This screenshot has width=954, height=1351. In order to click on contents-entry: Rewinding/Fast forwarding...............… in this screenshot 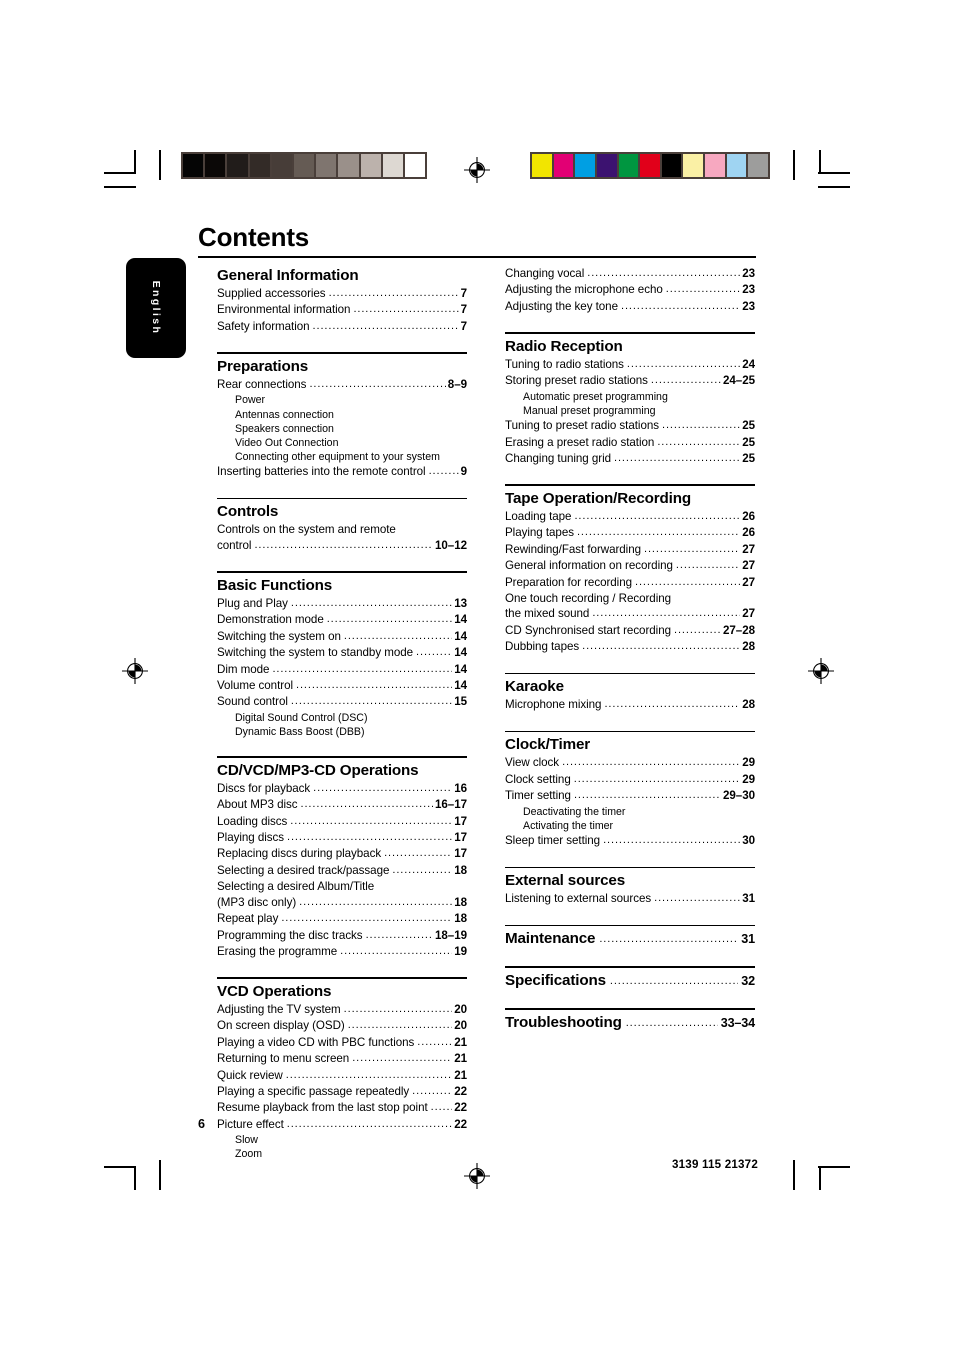, I will do `click(630, 550)`.